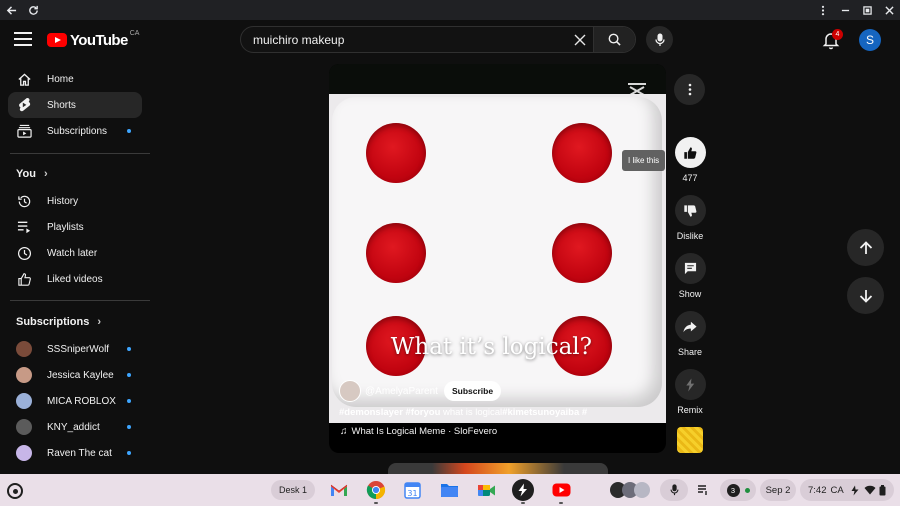 This screenshot has height=506, width=900. What do you see at coordinates (733, 490) in the screenshot?
I see `notification-count: 3` at bounding box center [733, 490].